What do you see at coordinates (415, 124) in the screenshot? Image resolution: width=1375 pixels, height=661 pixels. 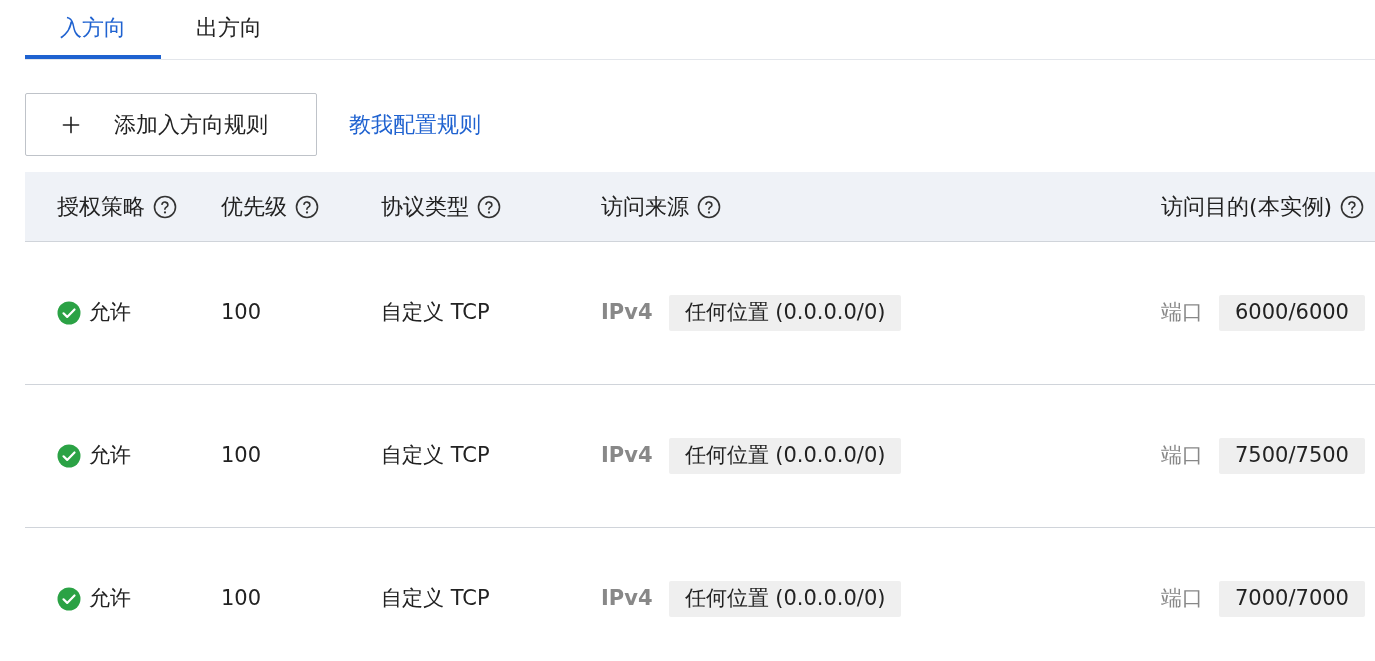 I see `help-link: 教我配置规则` at bounding box center [415, 124].